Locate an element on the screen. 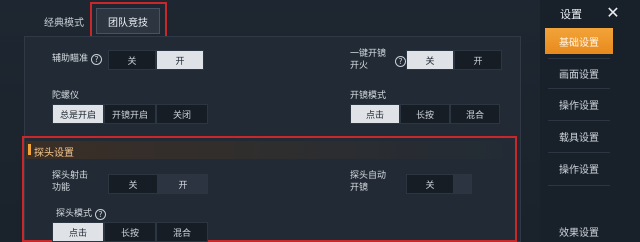 The height and width of the screenshot is (242, 640). peek-auto-scope-off: 关 is located at coordinates (430, 184).